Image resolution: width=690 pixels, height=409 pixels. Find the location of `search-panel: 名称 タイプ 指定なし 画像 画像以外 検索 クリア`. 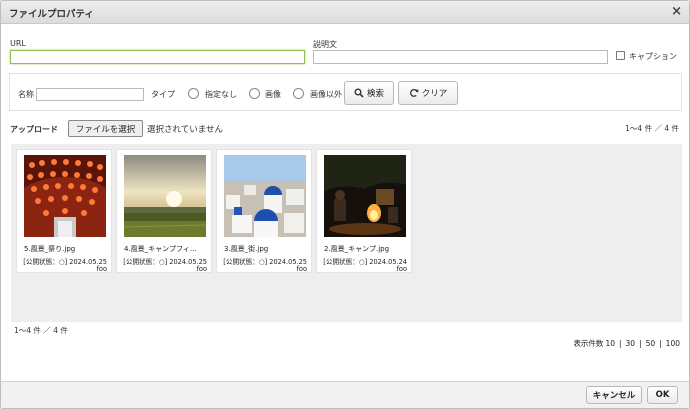

search-panel: 名称 タイプ 指定なし 画像 画像以外 検索 クリア is located at coordinates (345, 92).